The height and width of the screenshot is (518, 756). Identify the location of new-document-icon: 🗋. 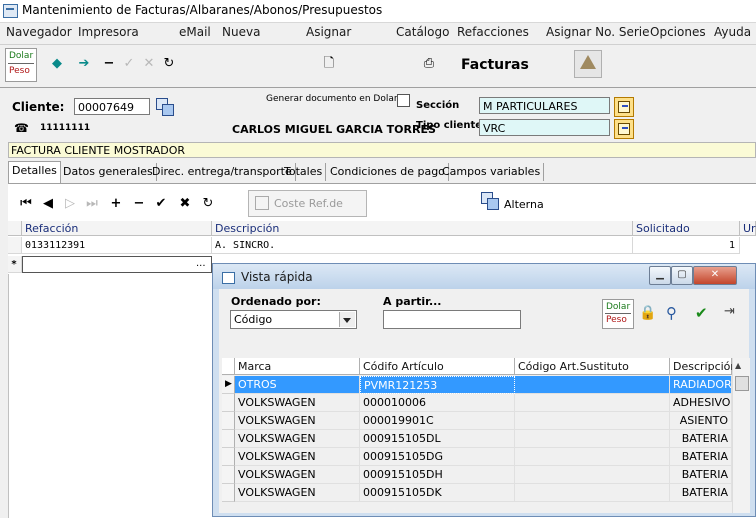
(329, 64).